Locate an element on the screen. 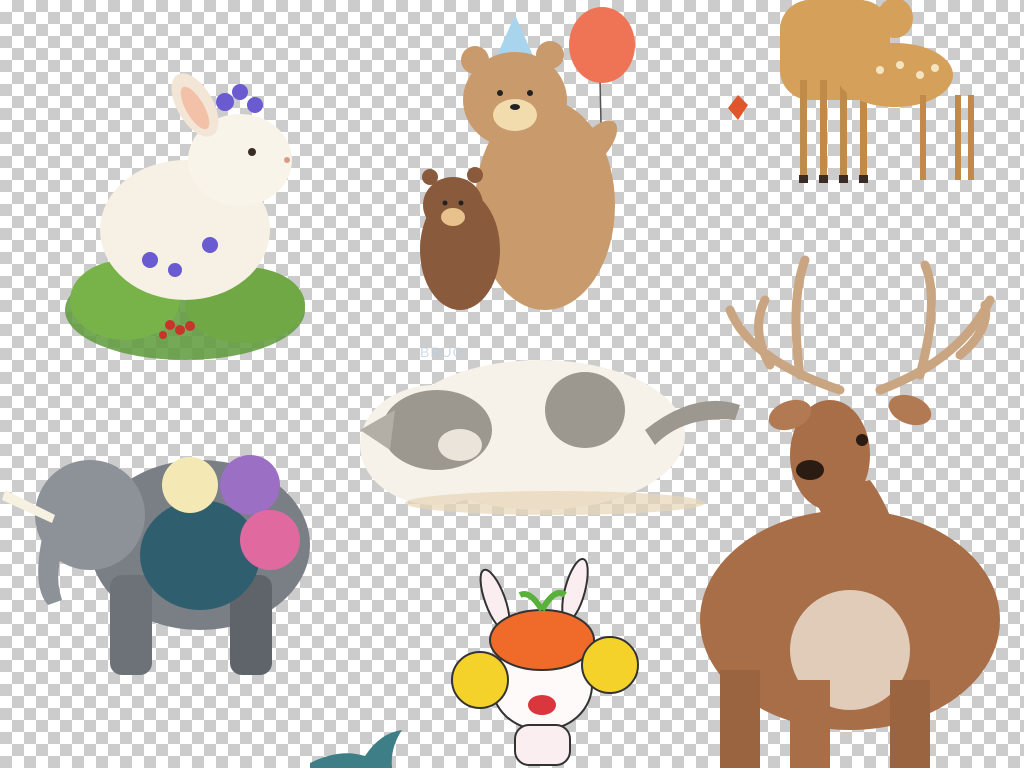 The width and height of the screenshot is (1024, 768). deer-icon is located at coordinates (851, 91).